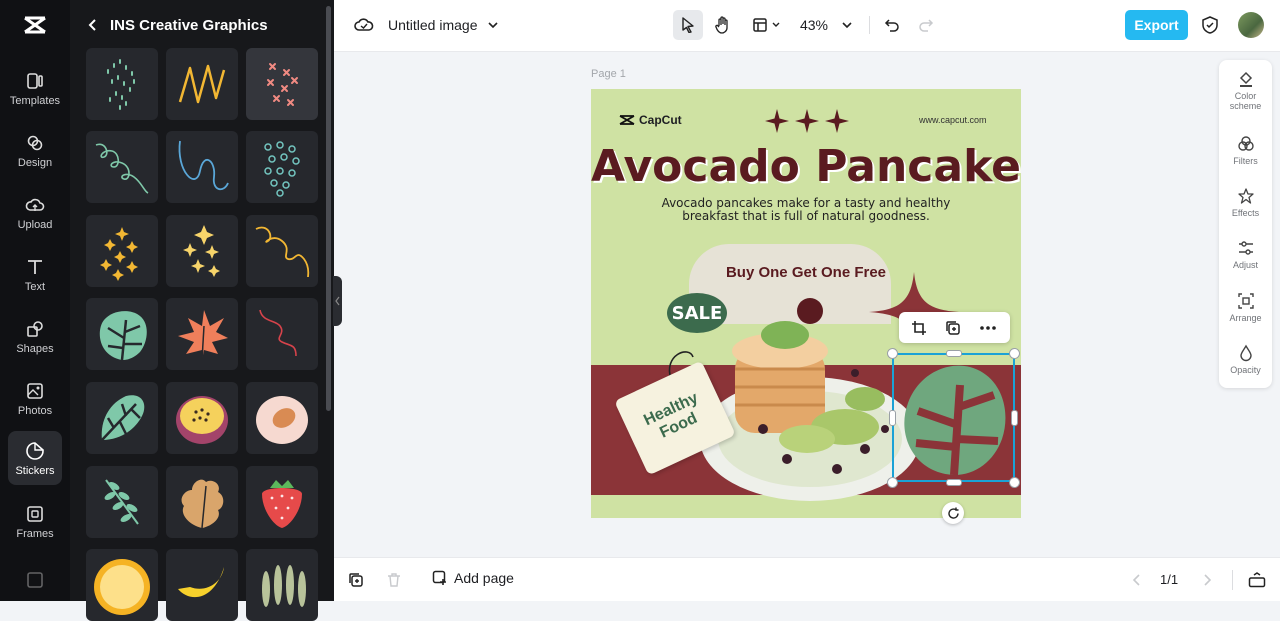 Image resolution: width=1280 pixels, height=621 pixels. I want to click on frames-icon, so click(35, 514).